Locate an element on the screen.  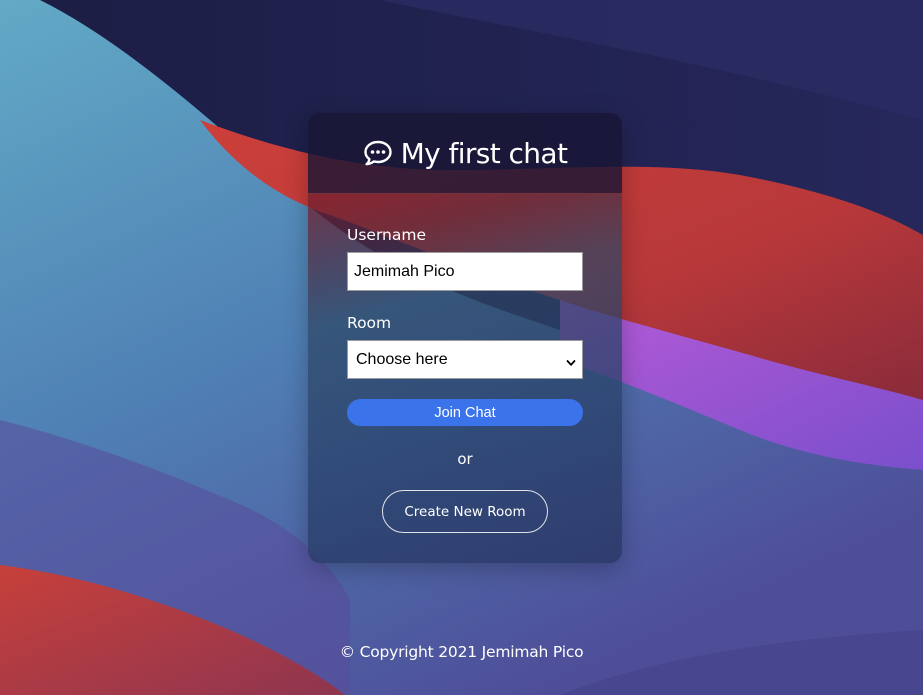
chat-bubble-icon is located at coordinates (378, 153).